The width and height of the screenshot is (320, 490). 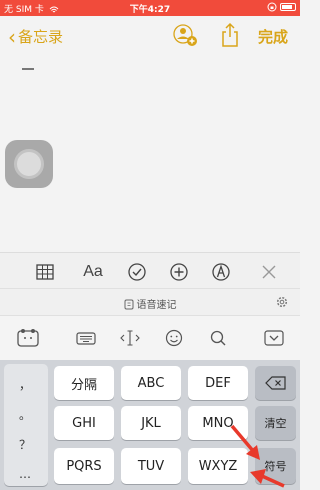 I want to click on punctuation-key: ？, so click(x=25, y=444).